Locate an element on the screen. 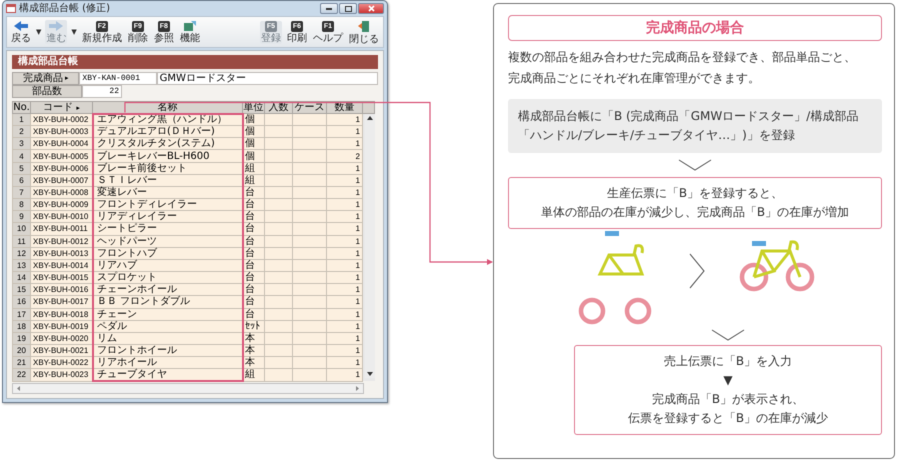 The image size is (900, 475). table-cell: XBY-BUH-0002 is located at coordinates (61, 120).